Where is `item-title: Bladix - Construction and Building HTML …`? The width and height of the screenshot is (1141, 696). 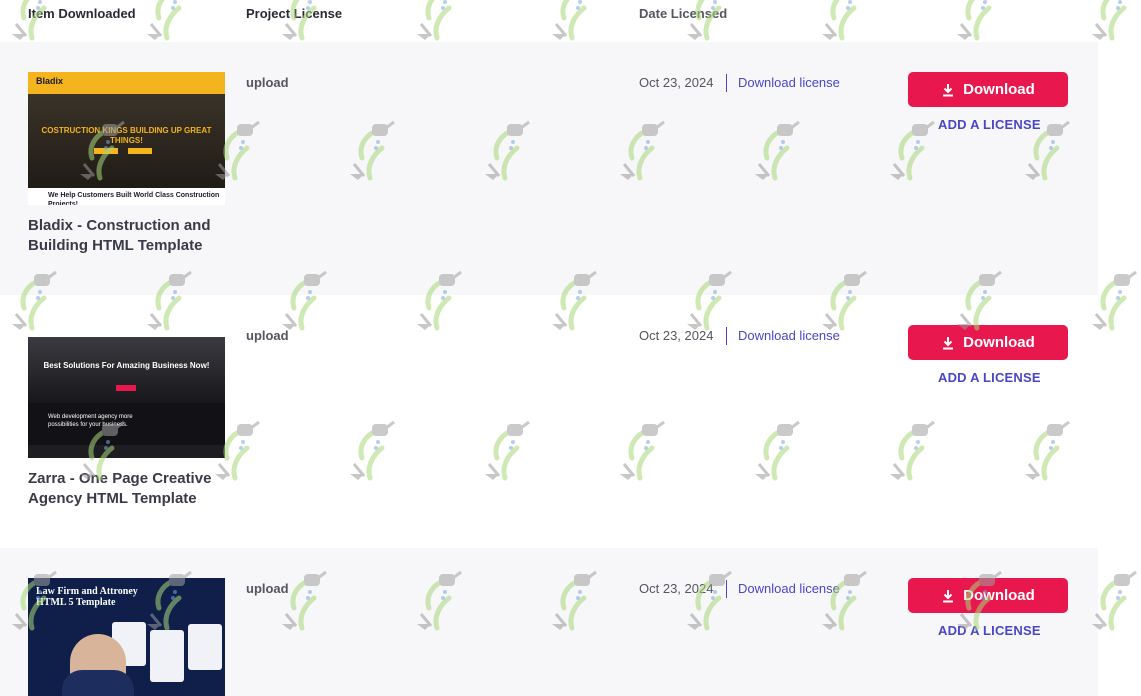 item-title: Bladix - Construction and Building HTML … is located at coordinates (130, 236).